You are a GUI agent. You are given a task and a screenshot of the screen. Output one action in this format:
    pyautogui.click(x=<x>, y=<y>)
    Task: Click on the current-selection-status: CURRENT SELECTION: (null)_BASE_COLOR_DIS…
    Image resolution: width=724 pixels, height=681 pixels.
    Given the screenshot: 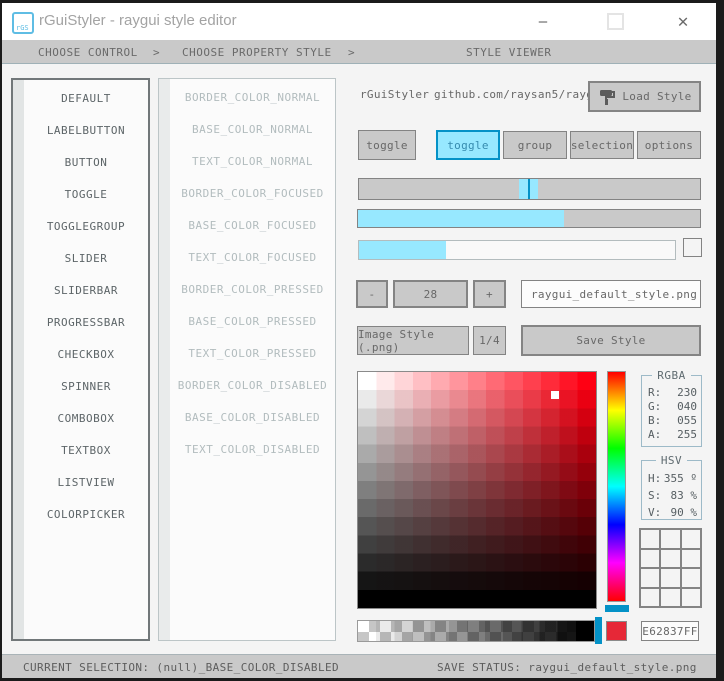 What is the action you would take?
    pyautogui.click(x=181, y=667)
    